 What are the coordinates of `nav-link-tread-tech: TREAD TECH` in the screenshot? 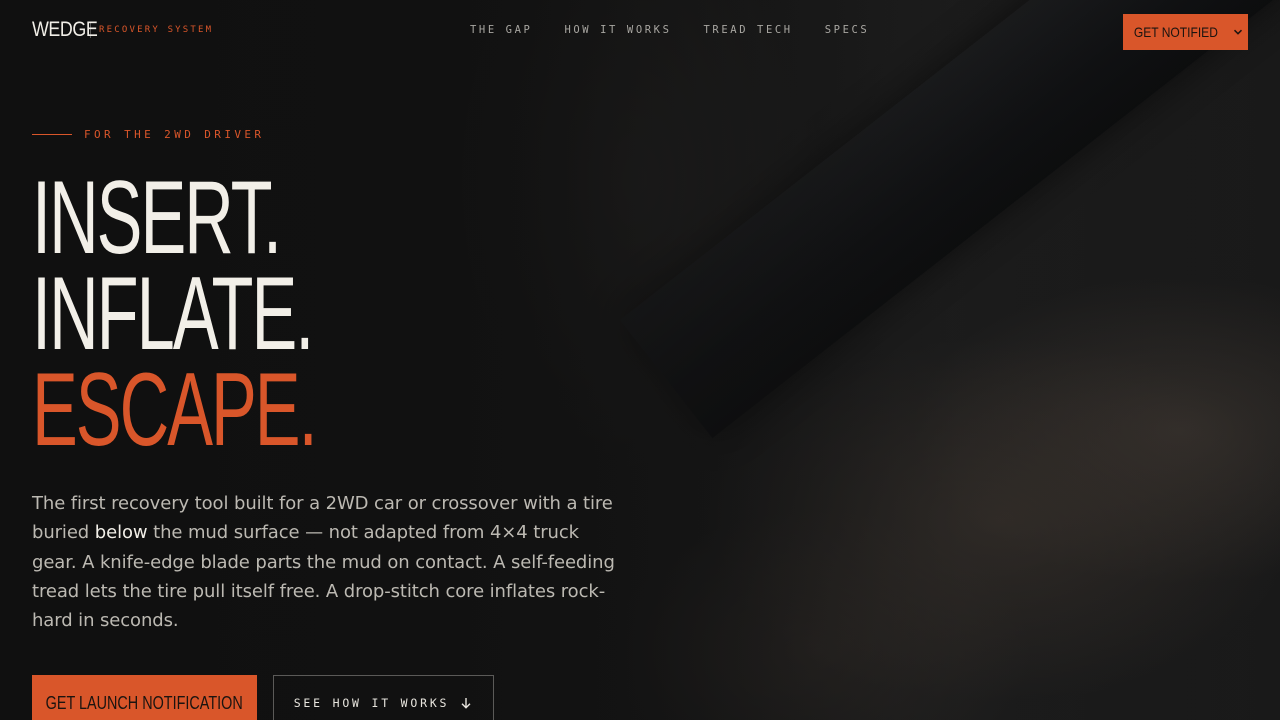 It's located at (748, 30).